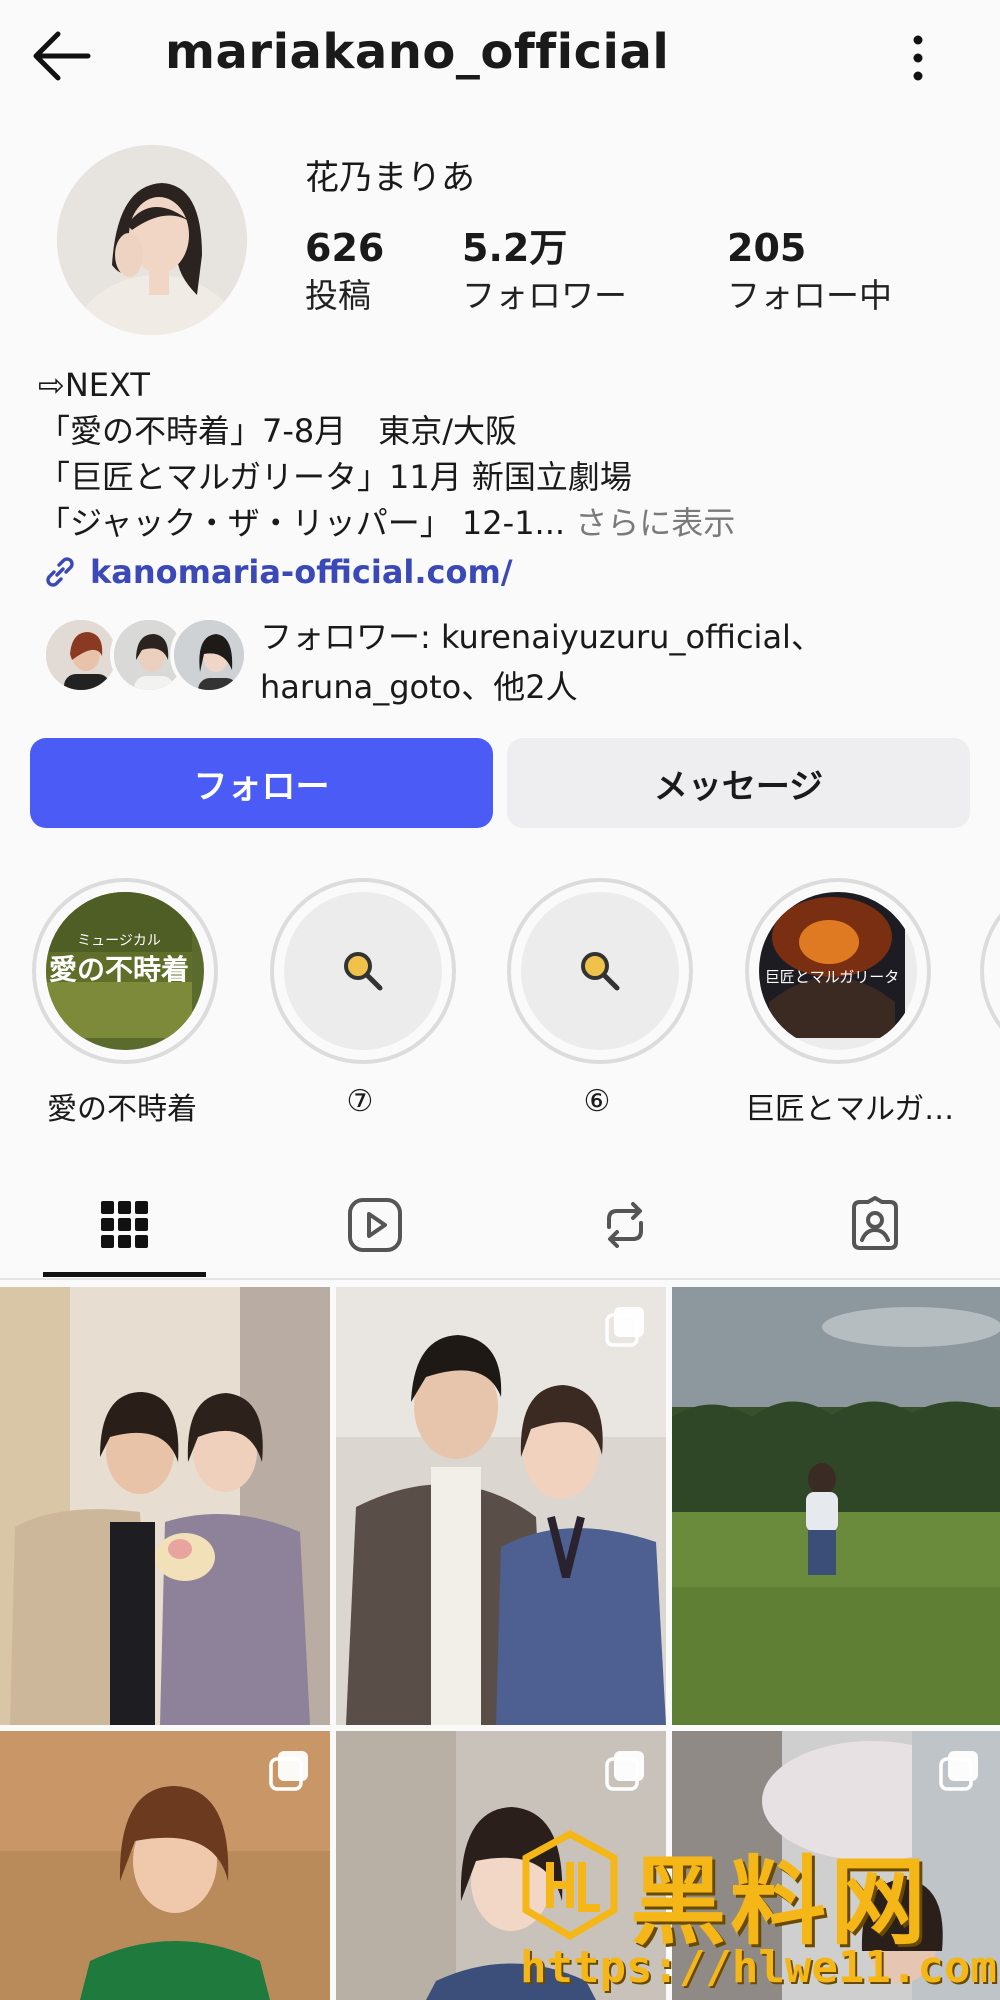 The image size is (1000, 2000). I want to click on more-options-icon, so click(918, 58).